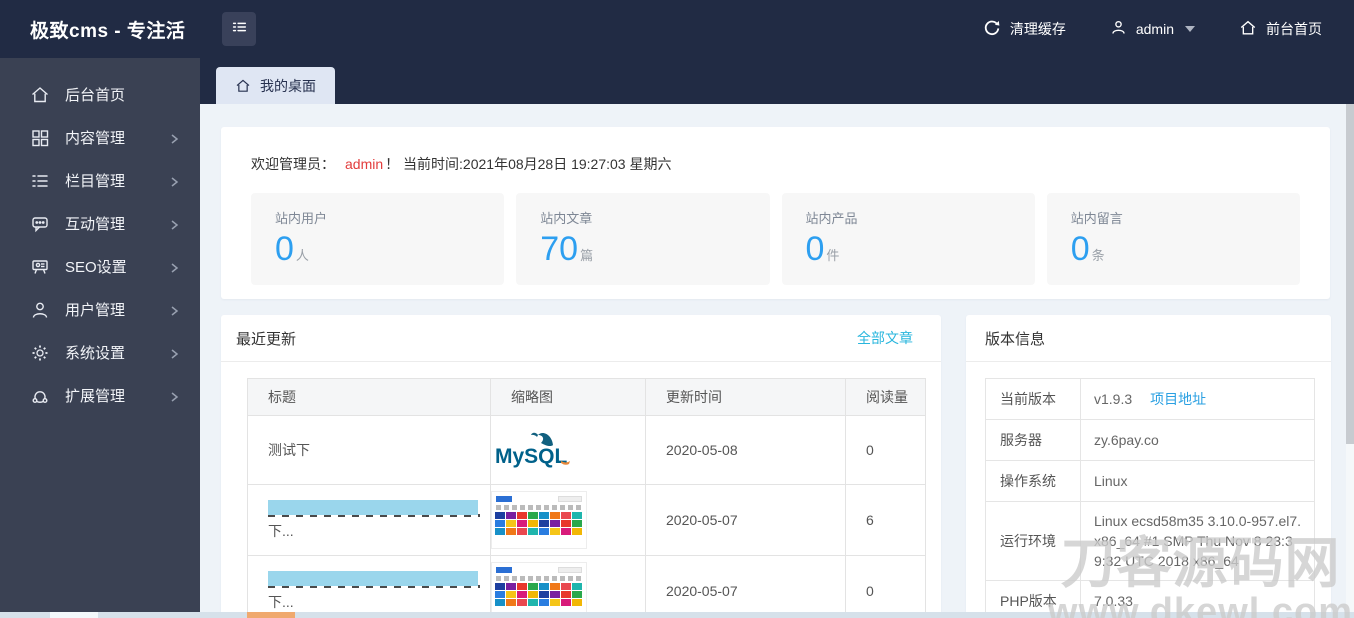 The height and width of the screenshot is (618, 1354). I want to click on version-panel-title: 版本信息, so click(1015, 339).